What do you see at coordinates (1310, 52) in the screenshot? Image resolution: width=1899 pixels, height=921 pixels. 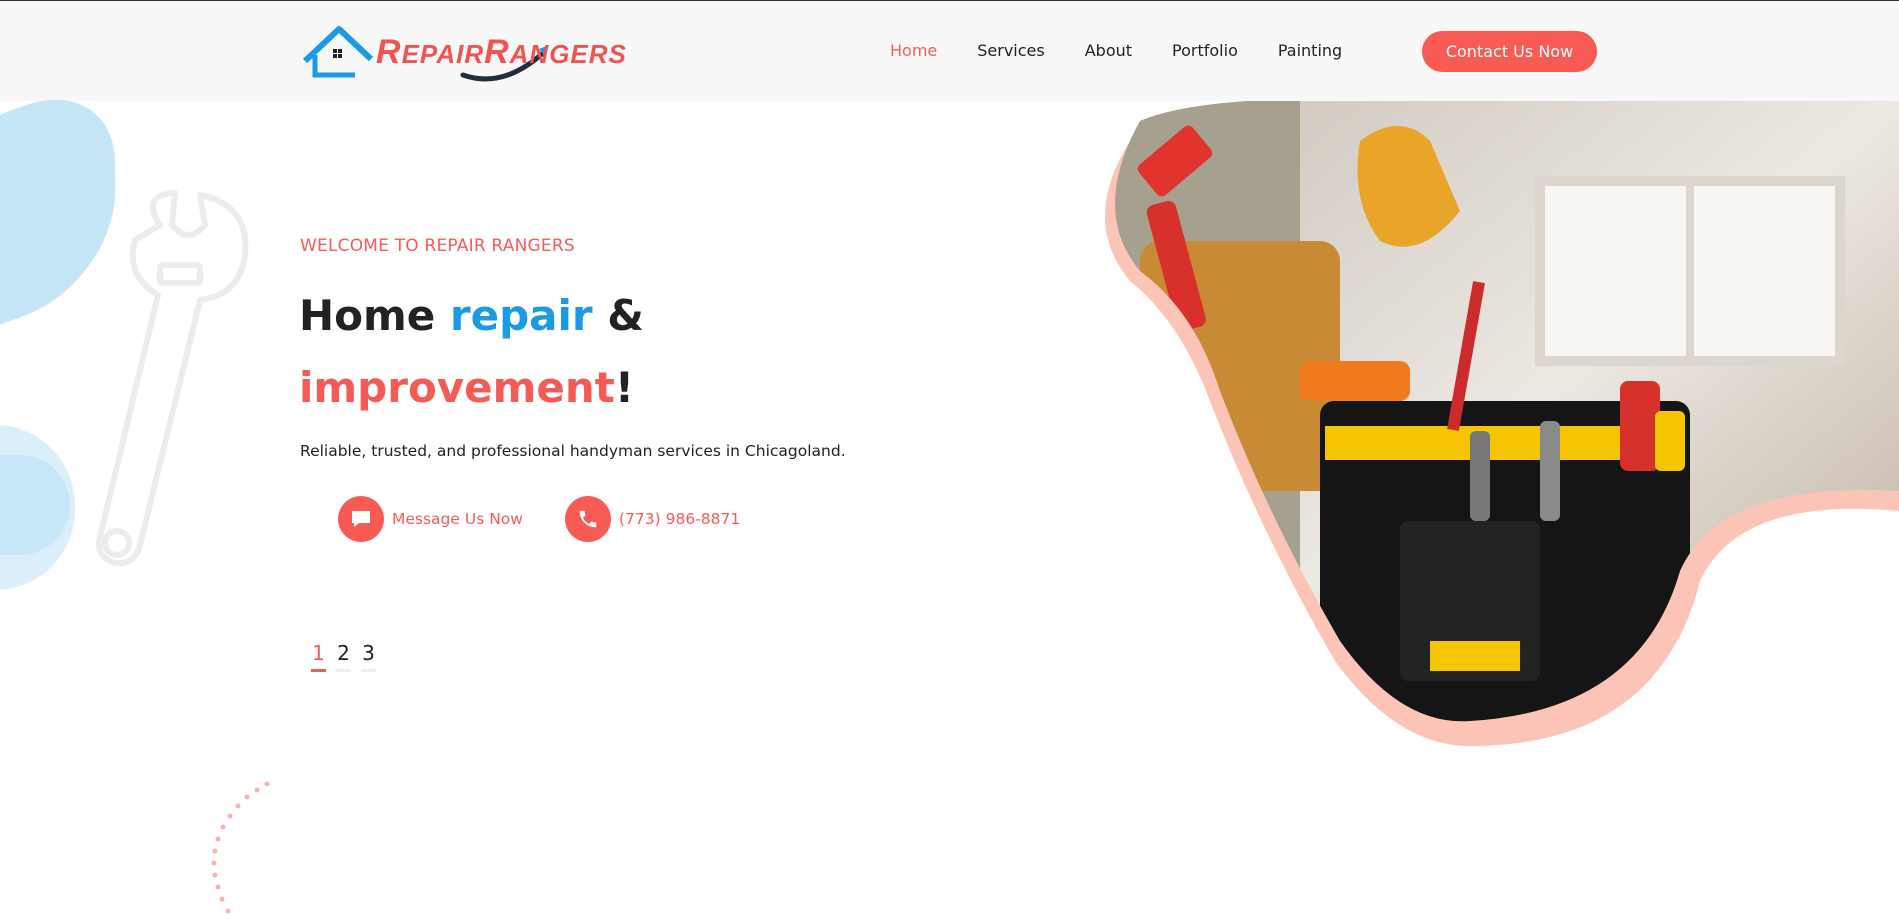 I see `nav-painting: Painting` at bounding box center [1310, 52].